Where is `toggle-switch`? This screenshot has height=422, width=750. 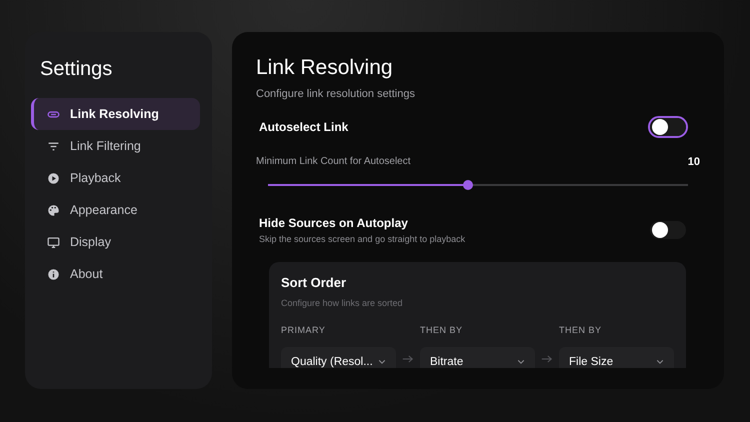 toggle-switch is located at coordinates (668, 230).